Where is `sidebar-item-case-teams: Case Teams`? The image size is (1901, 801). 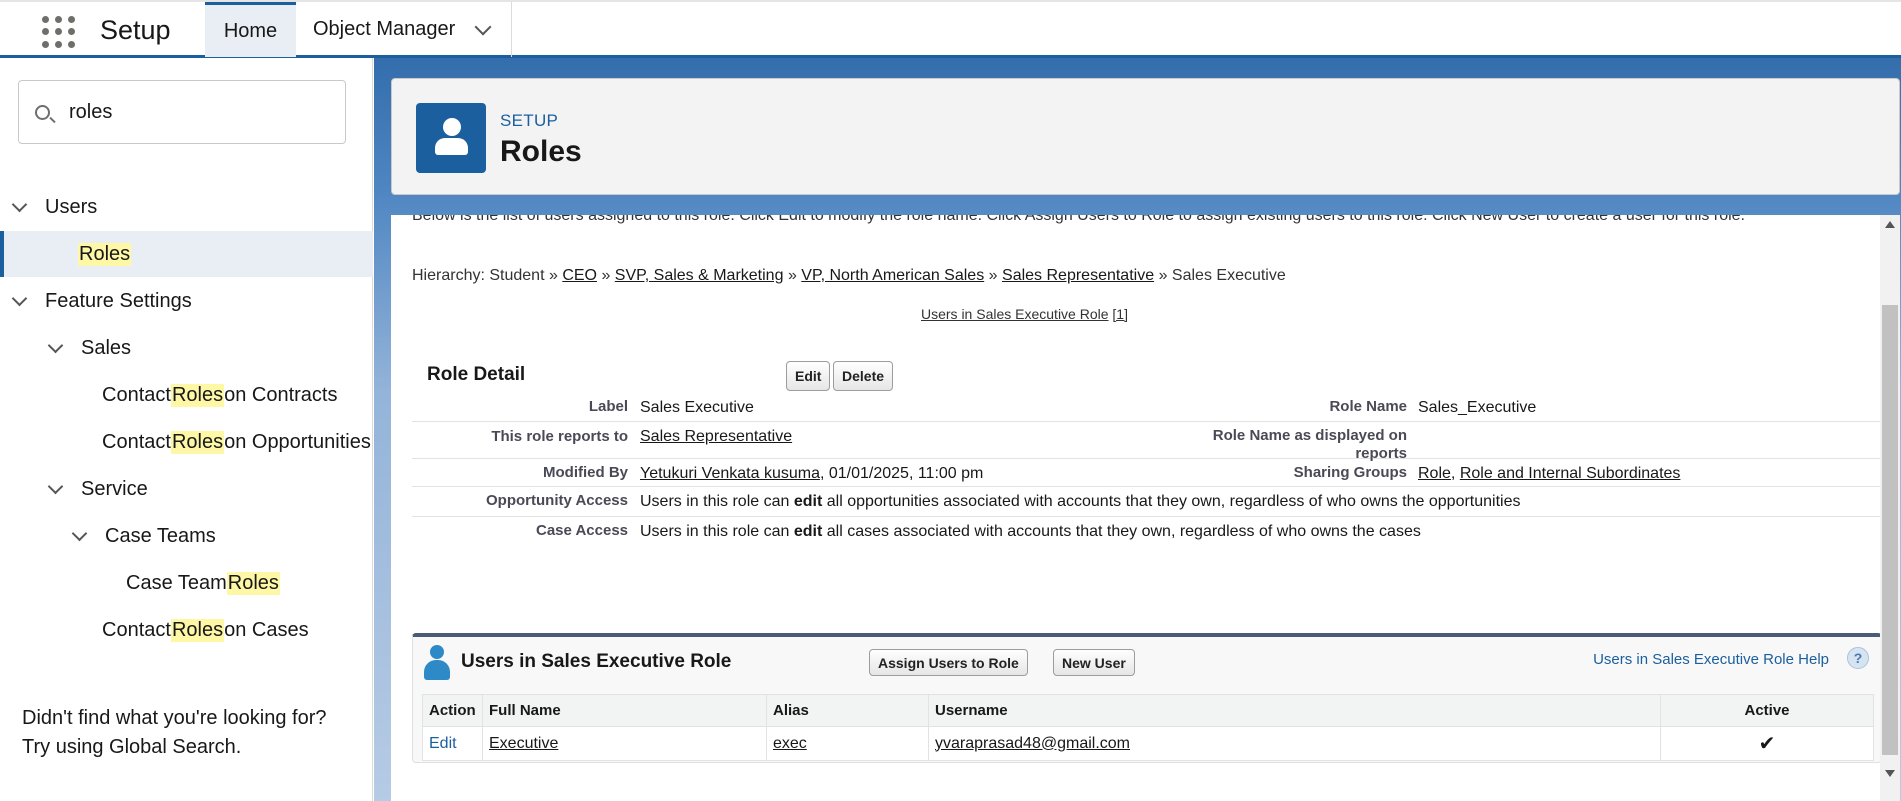 sidebar-item-case-teams: Case Teams is located at coordinates (186, 536).